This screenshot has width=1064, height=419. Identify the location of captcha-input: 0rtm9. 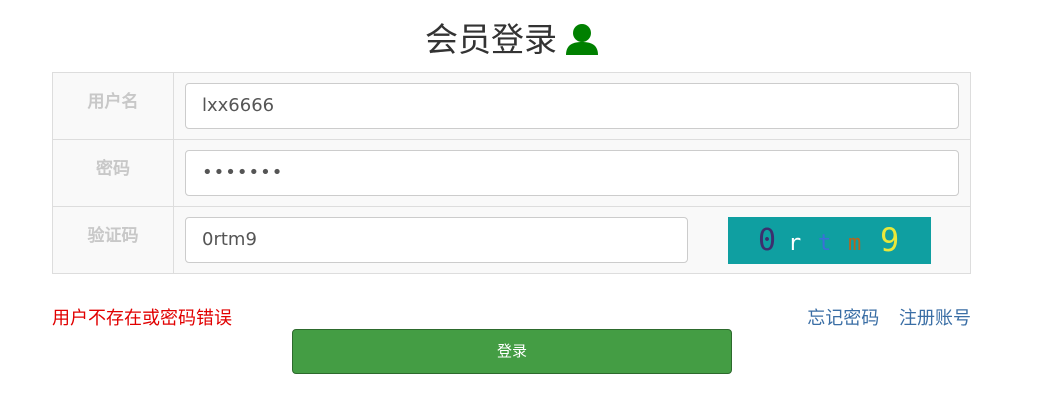
(436, 240).